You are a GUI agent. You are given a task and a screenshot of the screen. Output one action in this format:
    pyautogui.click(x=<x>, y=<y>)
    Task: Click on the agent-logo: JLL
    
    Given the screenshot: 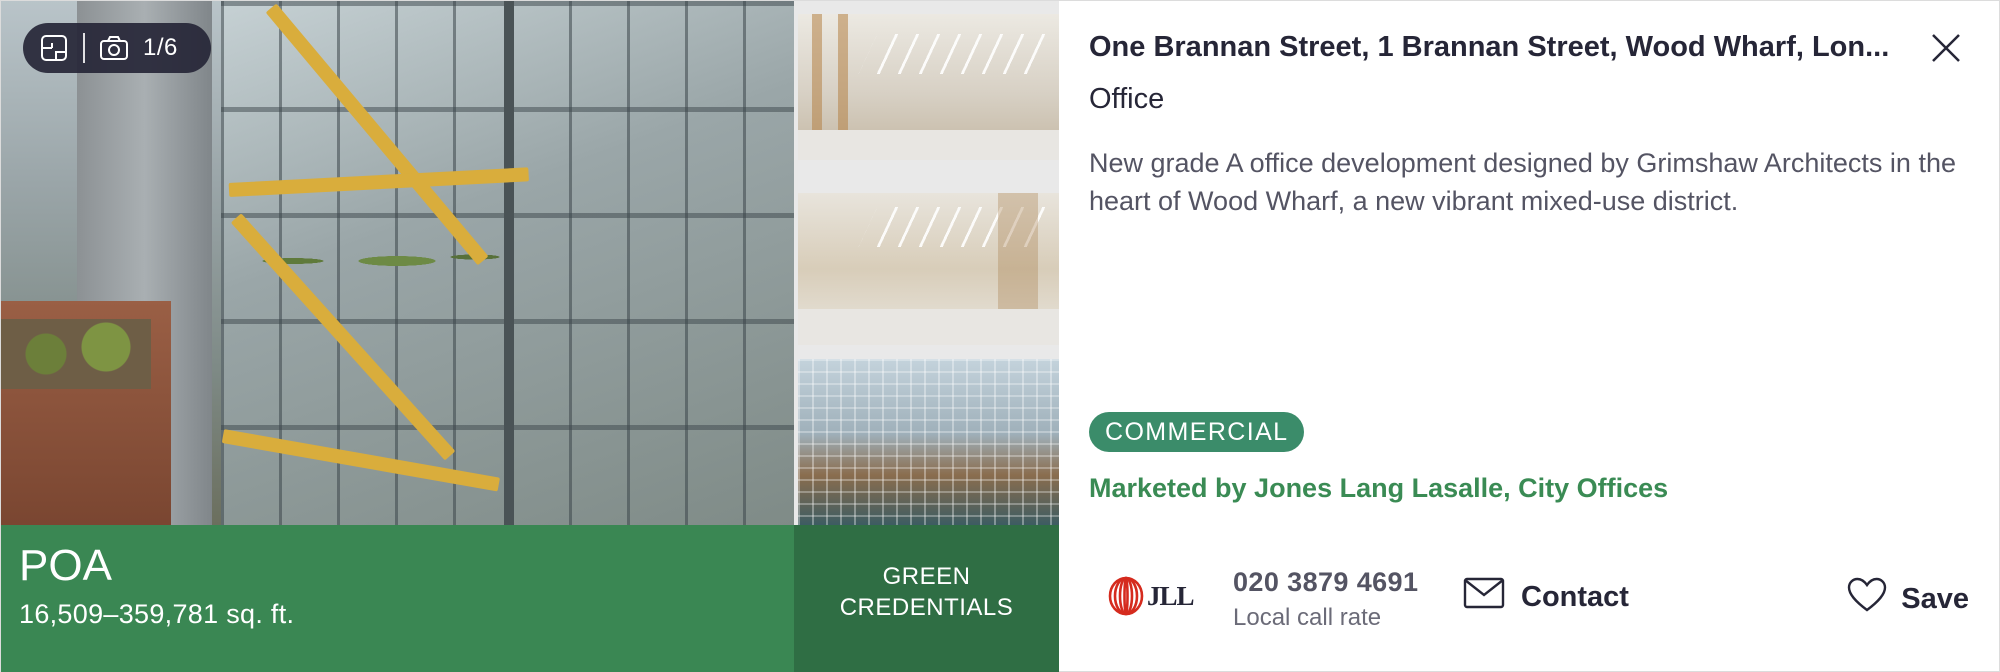 What is the action you would take?
    pyautogui.click(x=1153, y=596)
    